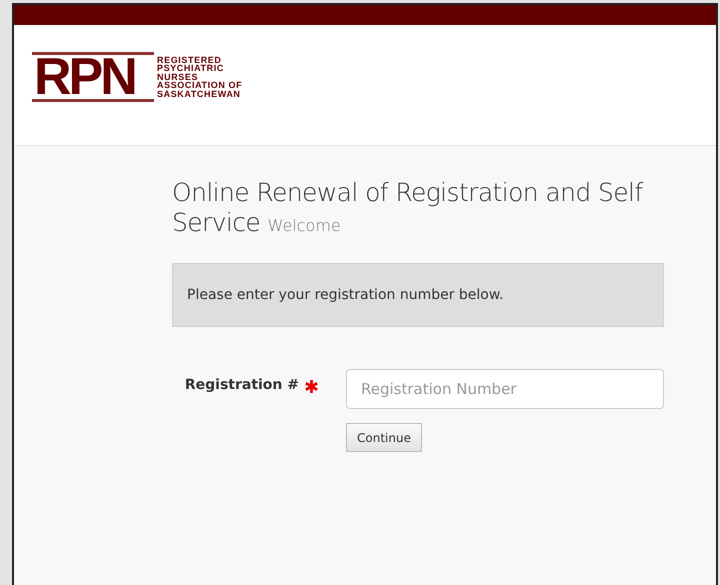  What do you see at coordinates (241, 385) in the screenshot?
I see `field-label: Registration #` at bounding box center [241, 385].